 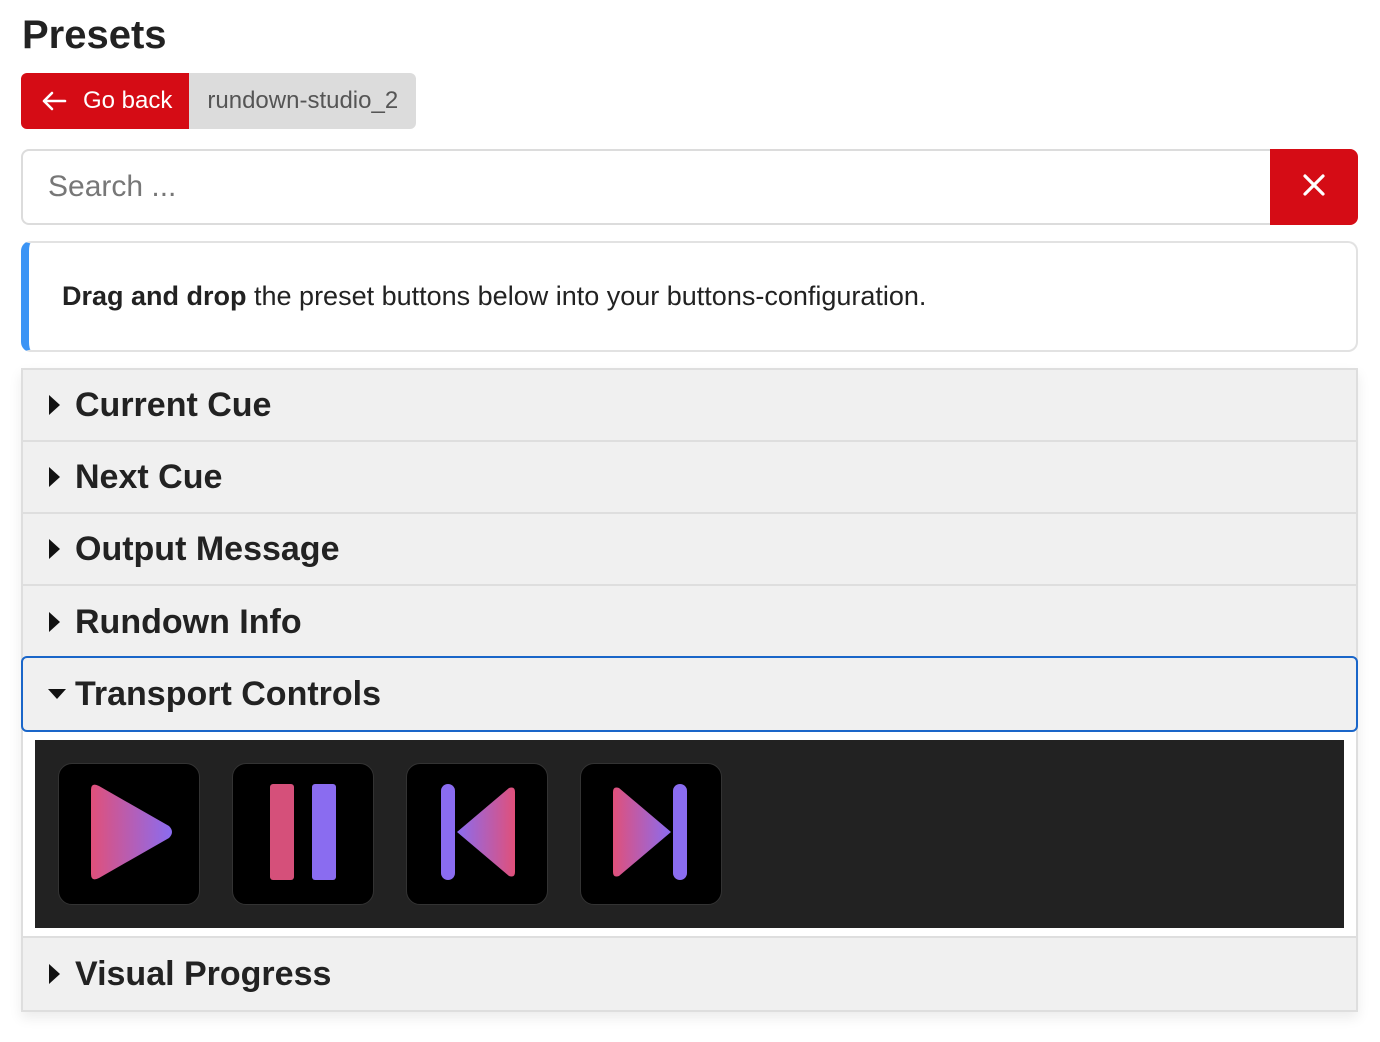 I want to click on preset-play-button, so click(x=129, y=834).